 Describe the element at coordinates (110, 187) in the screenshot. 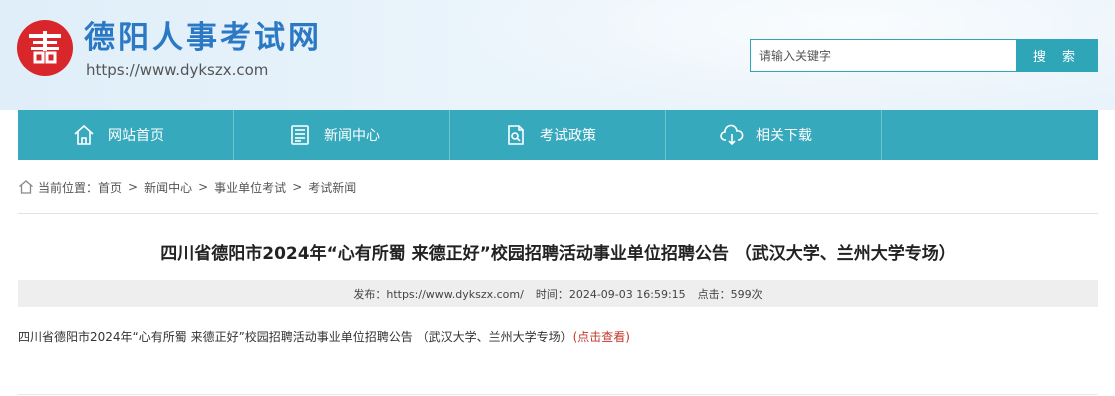

I see `breadcrumb-link-home: 首页` at that location.